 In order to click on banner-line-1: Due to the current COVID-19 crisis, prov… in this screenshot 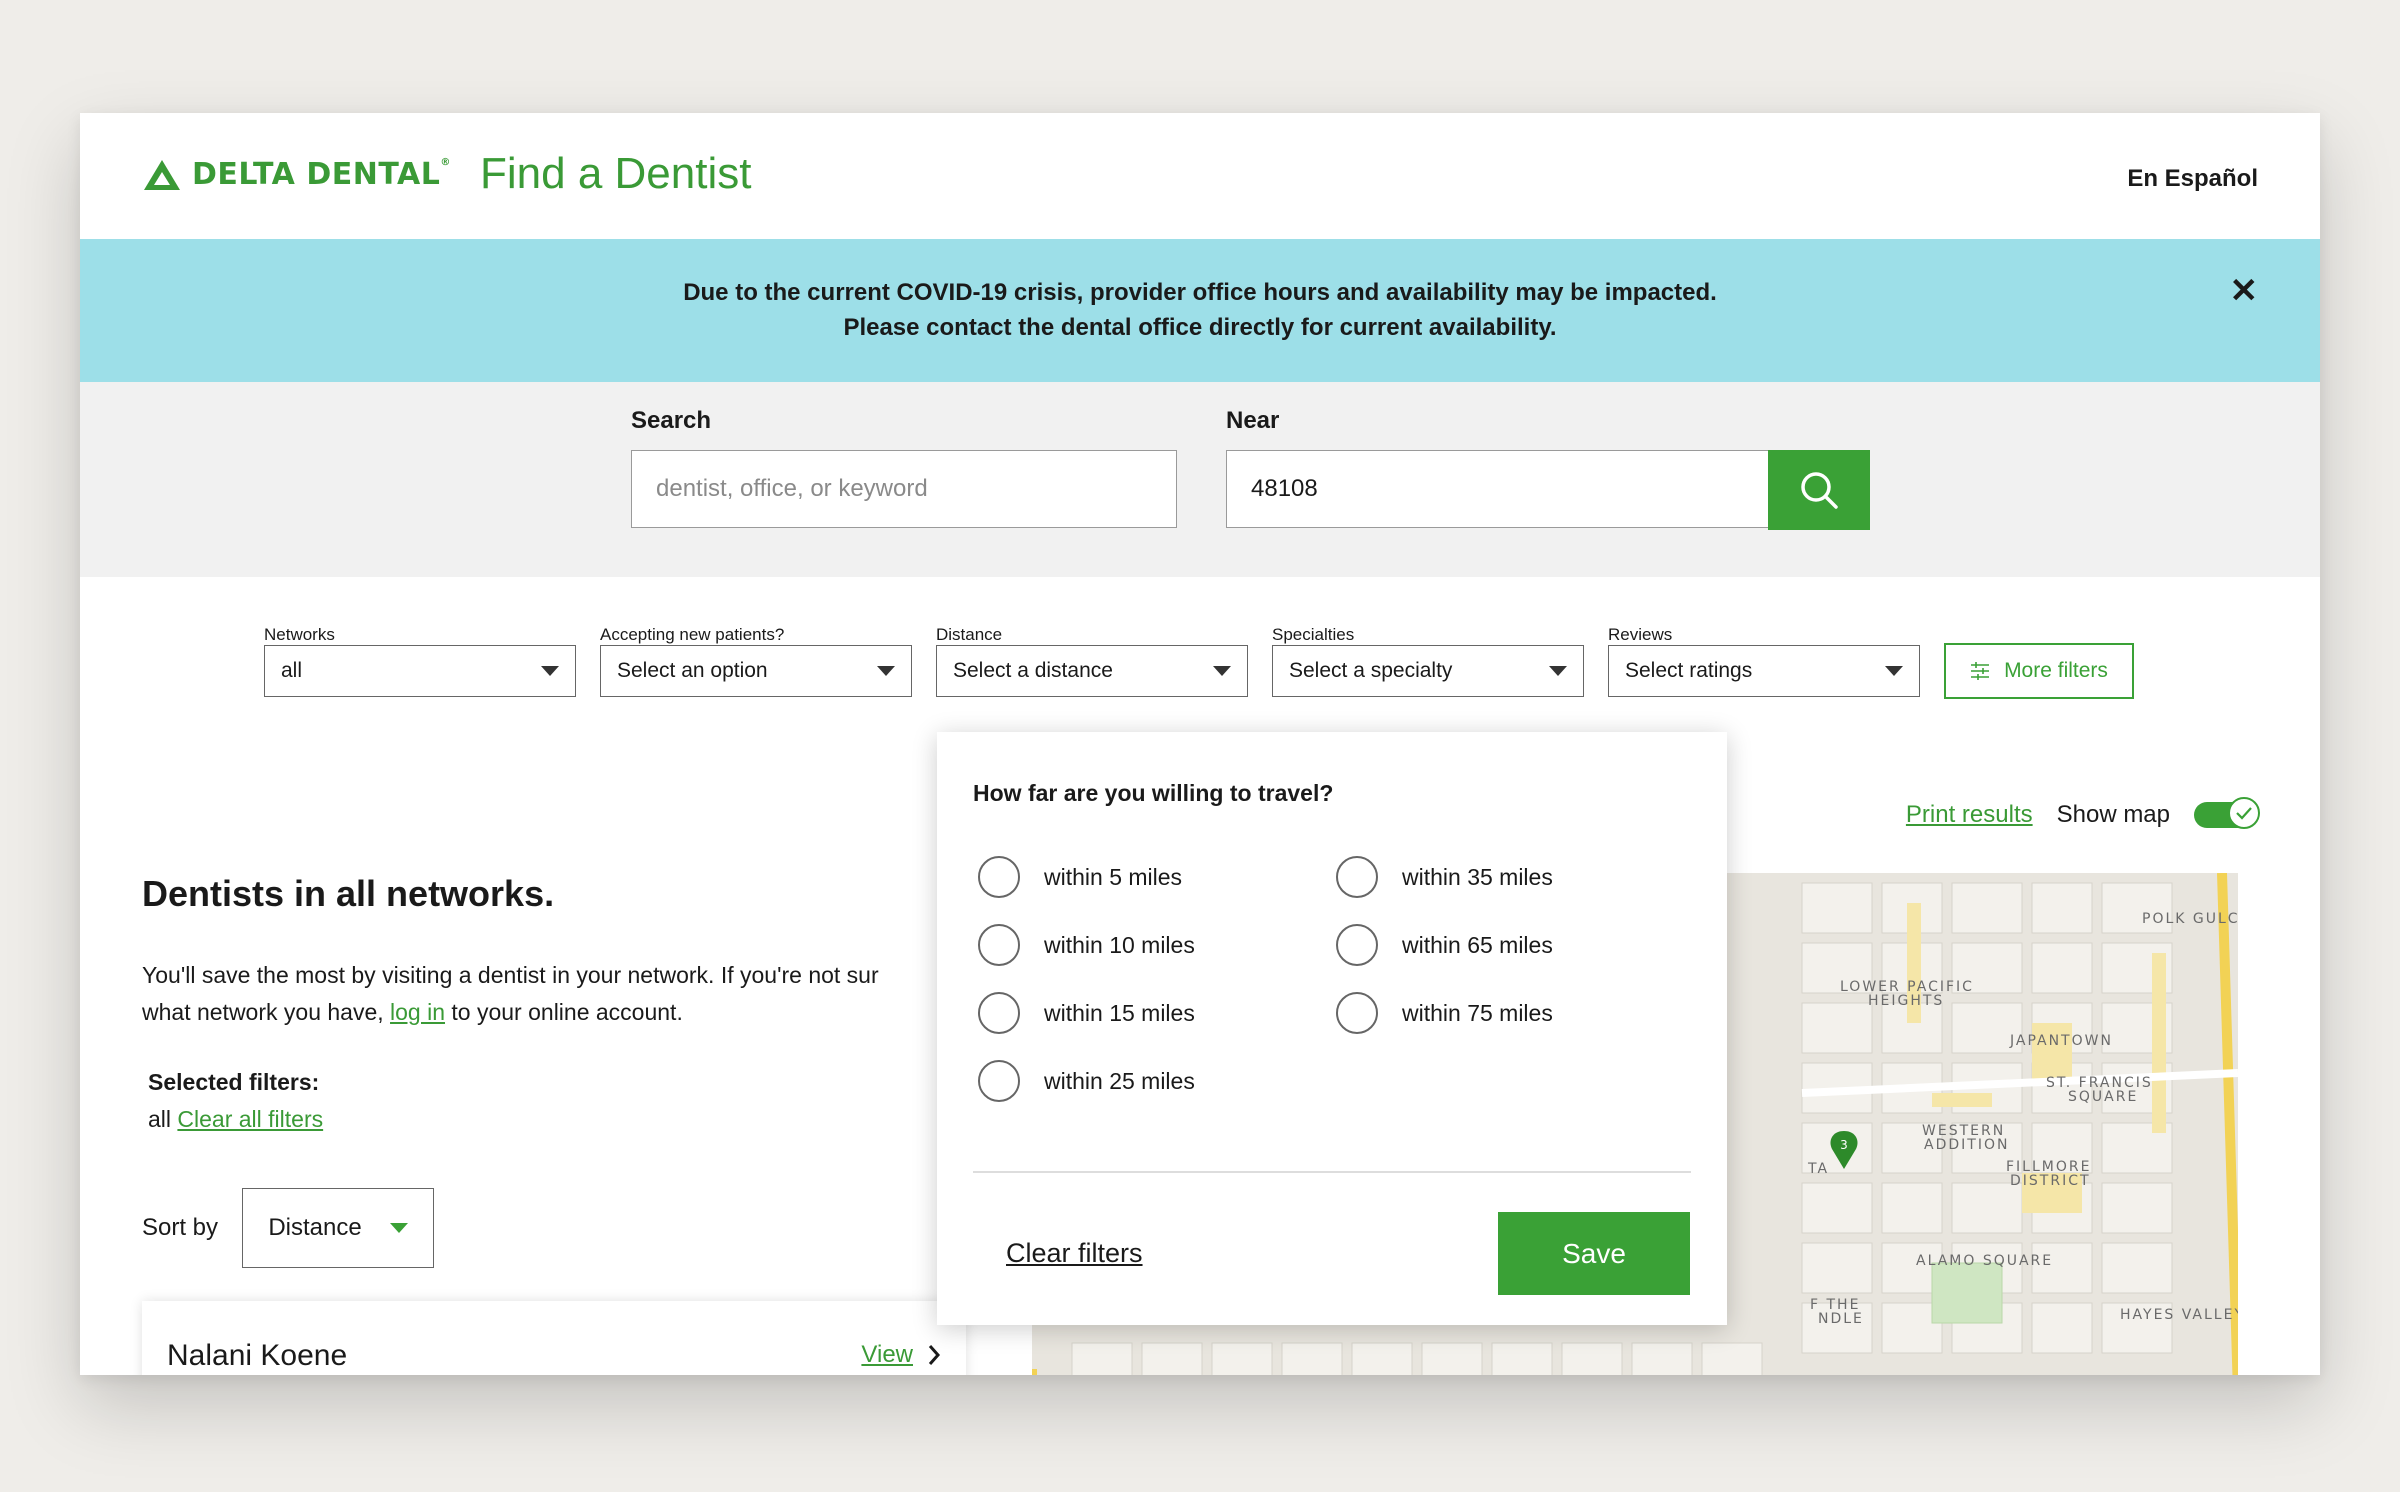, I will do `click(1200, 292)`.